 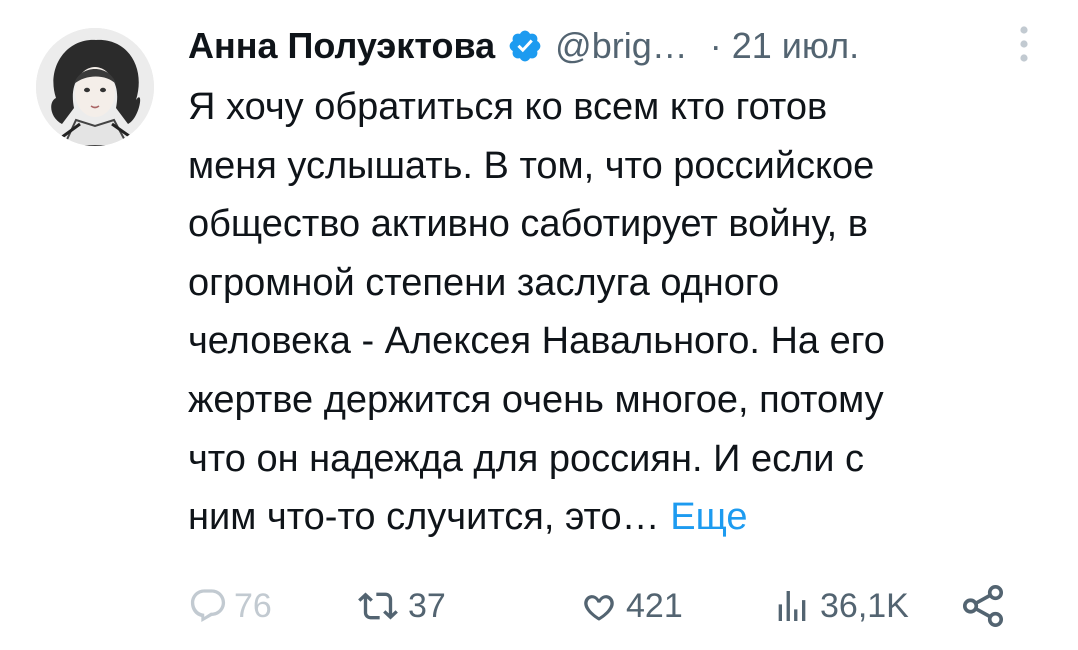 I want to click on like-count: 421, so click(x=654, y=605).